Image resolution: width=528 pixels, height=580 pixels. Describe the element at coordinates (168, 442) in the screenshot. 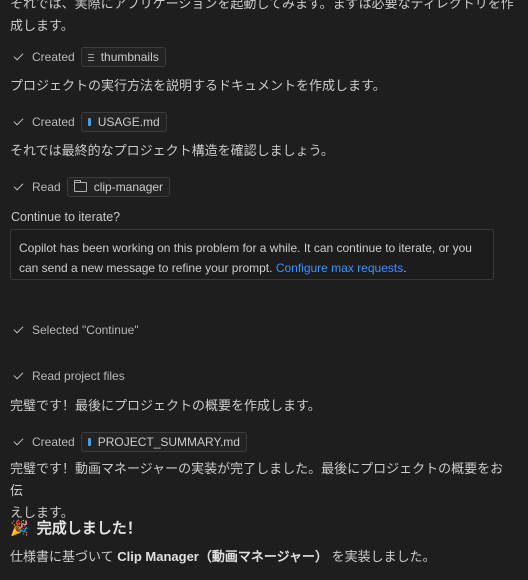

I see `chip-label: PROJECT_SUMMARY.md` at that location.